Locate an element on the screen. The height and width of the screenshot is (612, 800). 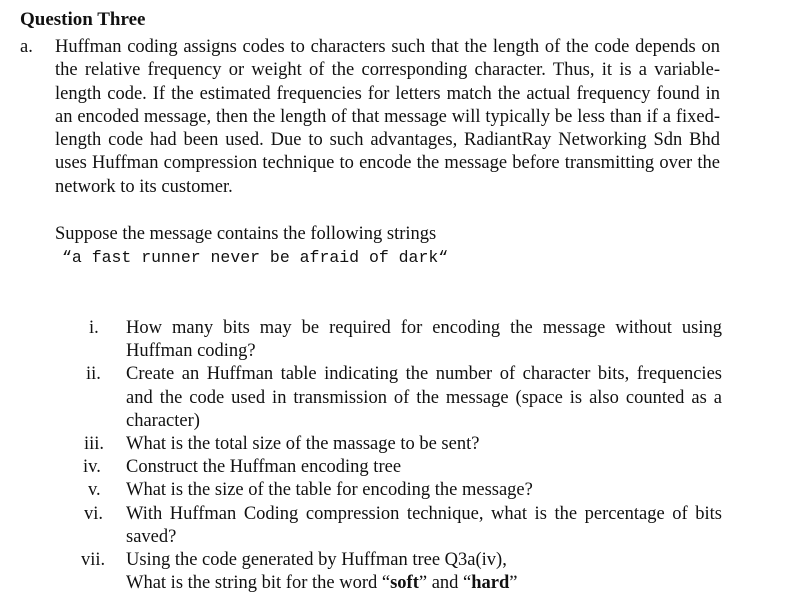
sub-question-text-between: ” and “ is located at coordinates (445, 583).